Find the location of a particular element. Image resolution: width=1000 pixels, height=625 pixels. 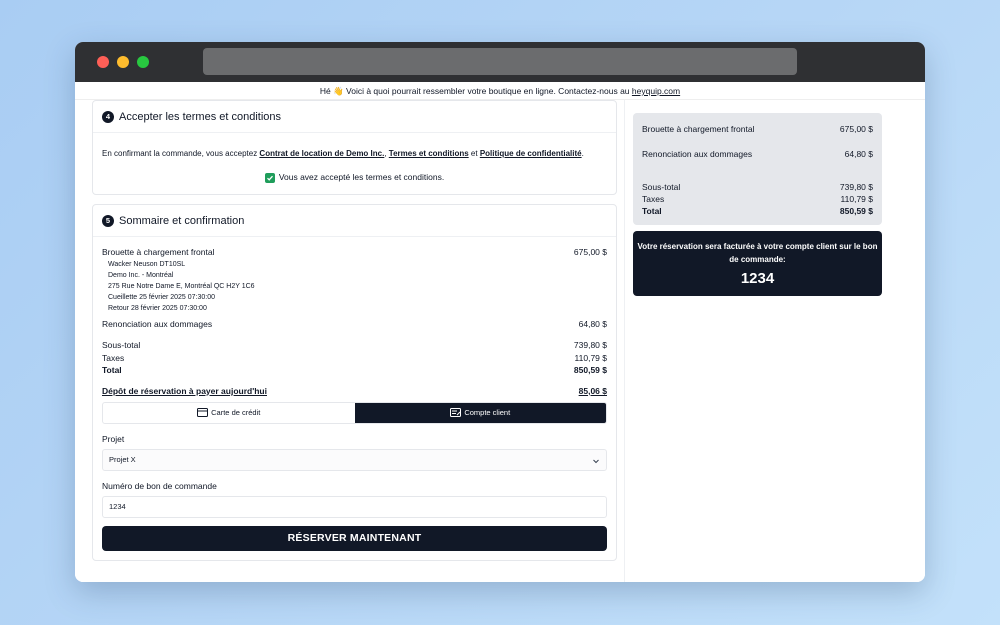

tab-credit-card-label: Carte de crédit is located at coordinates (236, 412).